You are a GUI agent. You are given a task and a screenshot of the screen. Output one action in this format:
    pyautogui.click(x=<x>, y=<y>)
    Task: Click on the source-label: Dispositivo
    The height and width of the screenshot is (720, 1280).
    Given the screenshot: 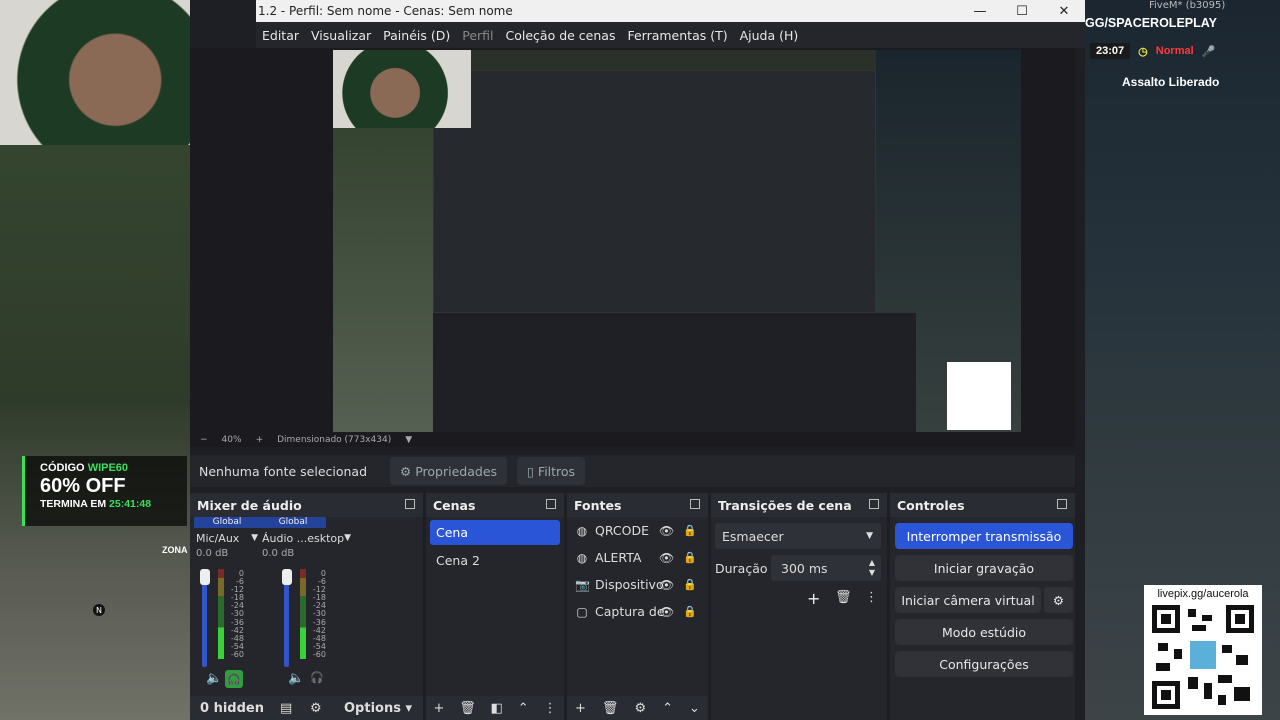 What is the action you would take?
    pyautogui.click(x=629, y=584)
    